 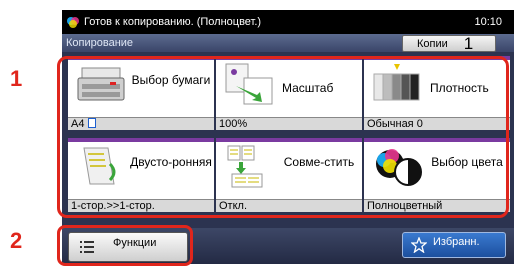 What do you see at coordinates (308, 88) in the screenshot?
I see `tile-label: Масштаб` at bounding box center [308, 88].